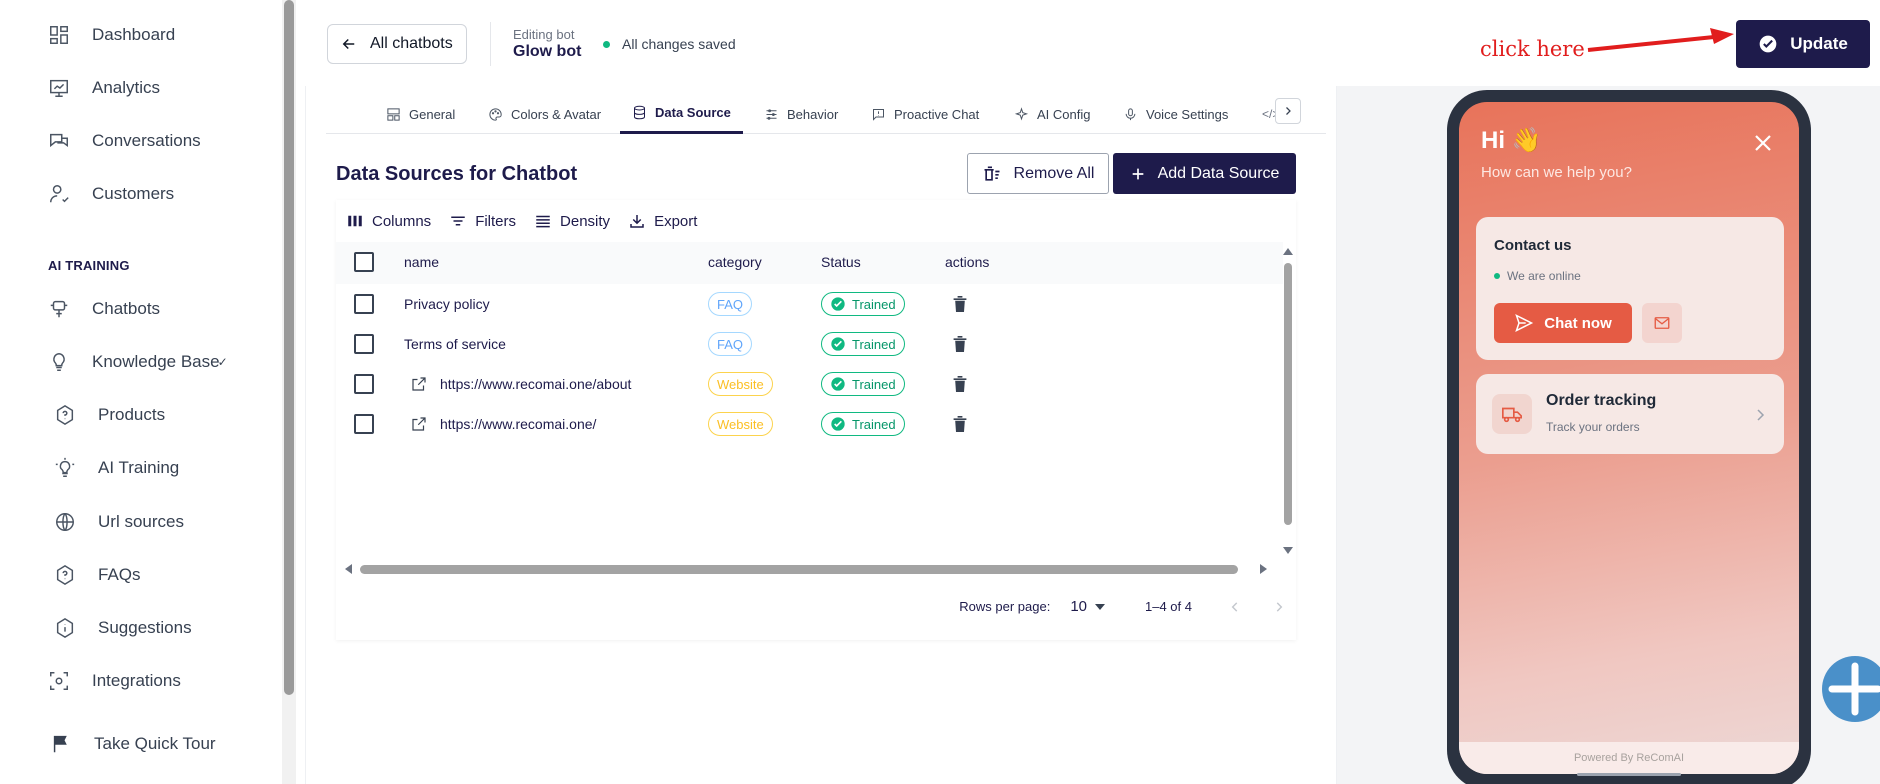 The image size is (1880, 784). Describe the element at coordinates (1288, 394) in the screenshot. I see `vertical-scroll-thumb` at that location.